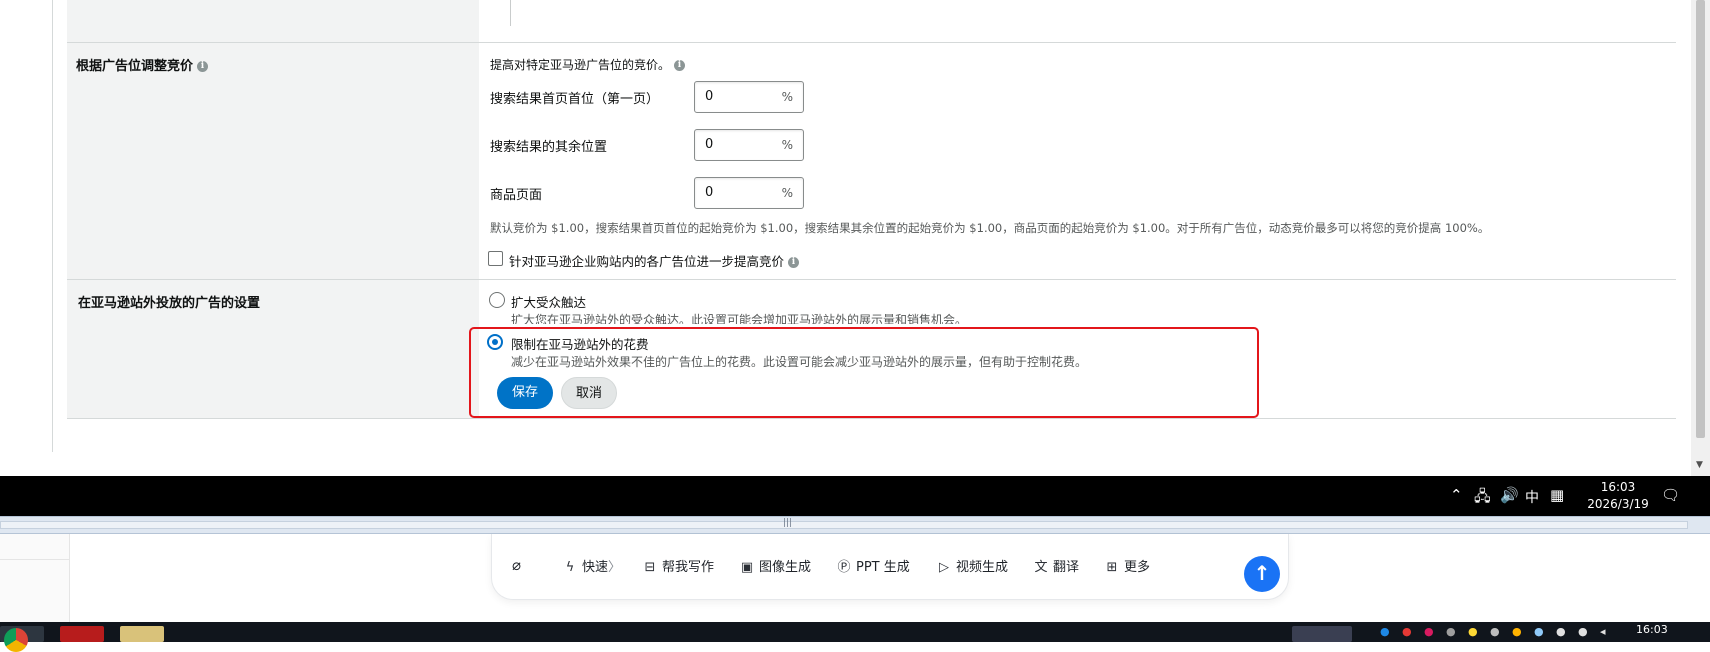 This screenshot has width=1710, height=652. What do you see at coordinates (844, 525) in the screenshot?
I see `horizontal-scrollbar` at bounding box center [844, 525].